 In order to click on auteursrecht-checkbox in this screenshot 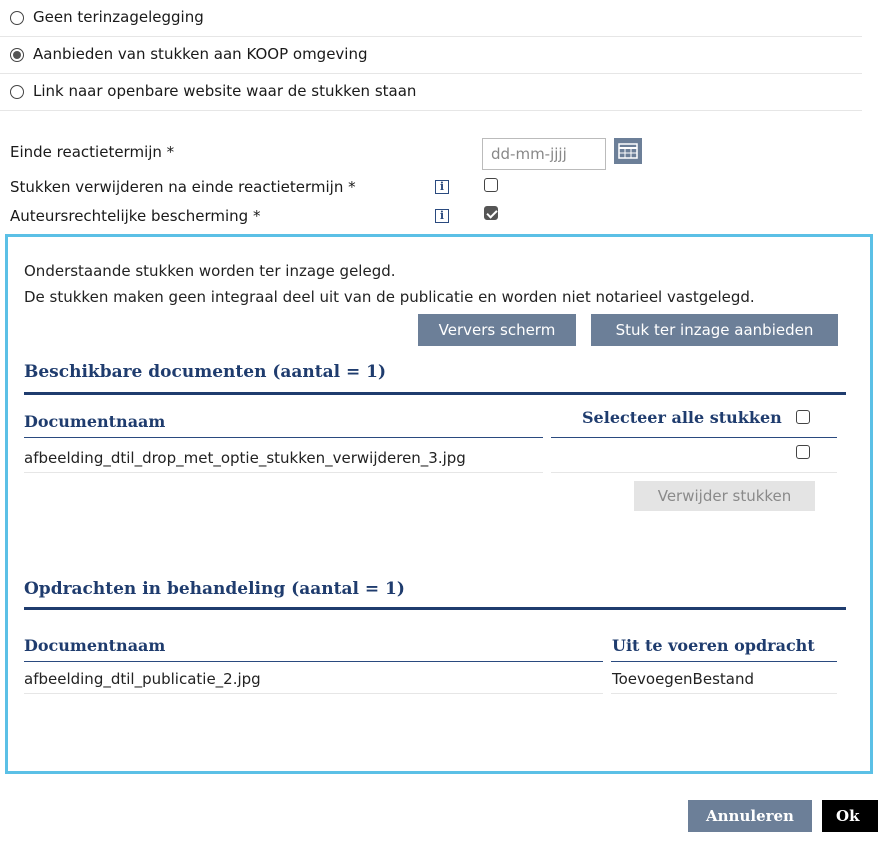, I will do `click(491, 213)`.